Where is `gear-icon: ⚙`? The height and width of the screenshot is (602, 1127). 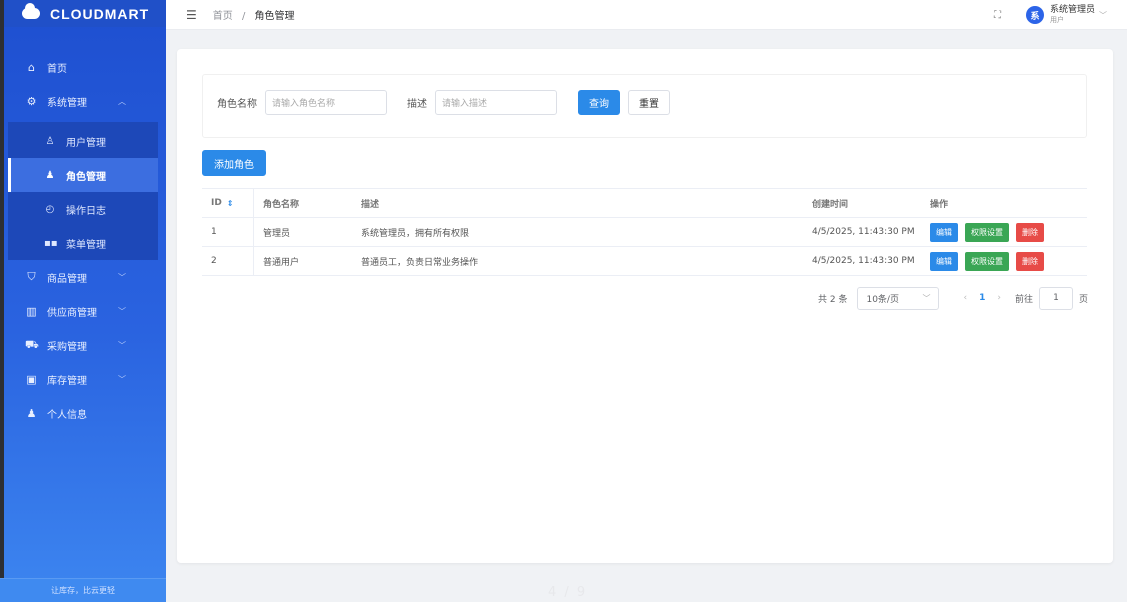
gear-icon: ⚙ is located at coordinates (31, 101).